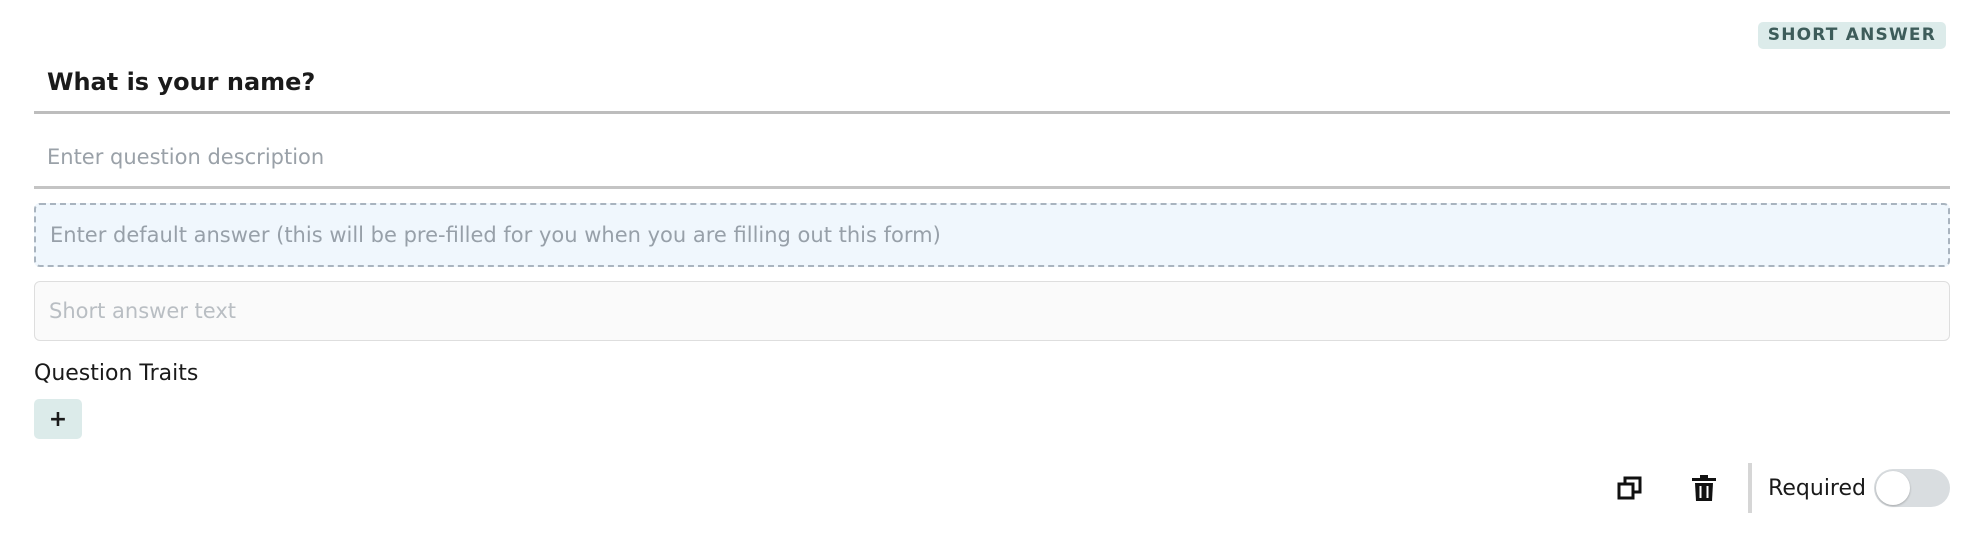 The height and width of the screenshot is (538, 1980). Describe the element at coordinates (992, 83) in the screenshot. I see `question-title-input: What is your name?` at that location.